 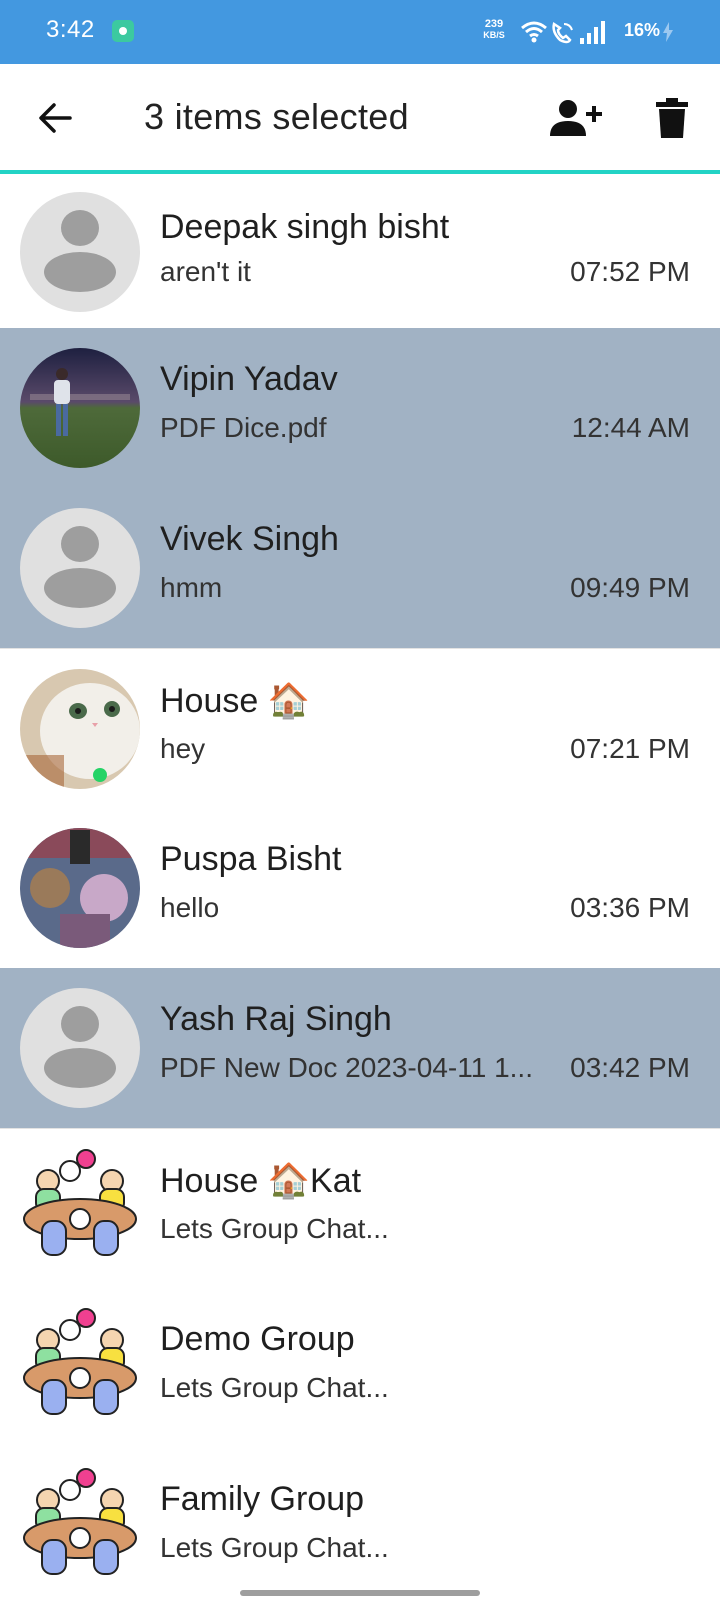 What do you see at coordinates (360, 251) in the screenshot?
I see `chat-row-deepak: Deepak singh bisht aren't it 07:52 PM` at bounding box center [360, 251].